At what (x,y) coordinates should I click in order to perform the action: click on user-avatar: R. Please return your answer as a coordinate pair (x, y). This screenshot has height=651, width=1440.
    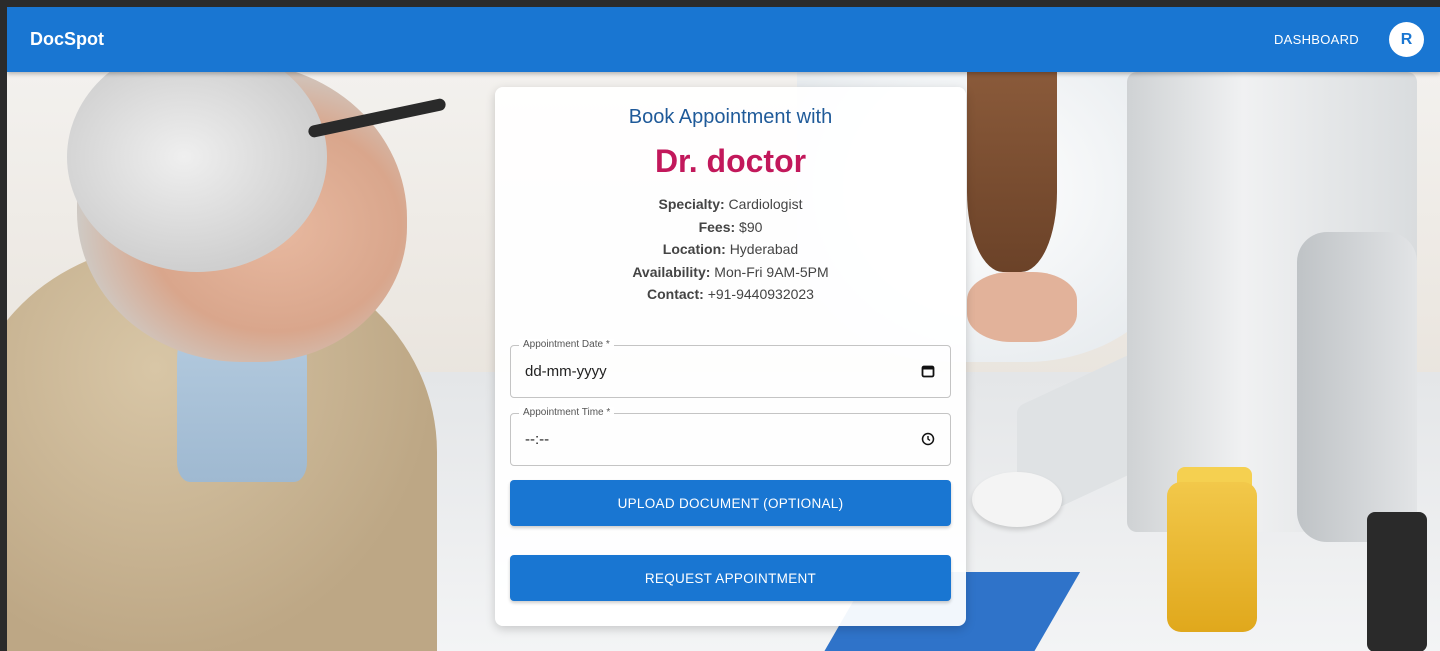
    Looking at the image, I should click on (1406, 39).